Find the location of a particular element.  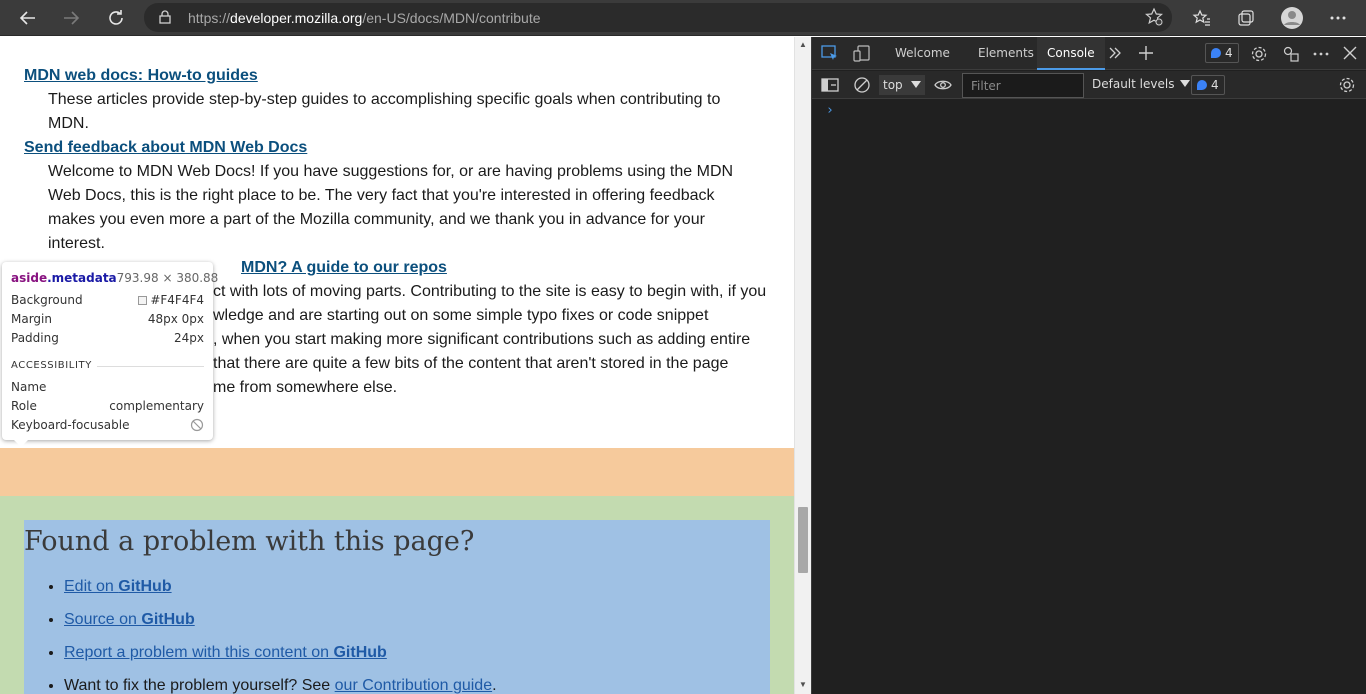

refresh-button is located at coordinates (116, 18).